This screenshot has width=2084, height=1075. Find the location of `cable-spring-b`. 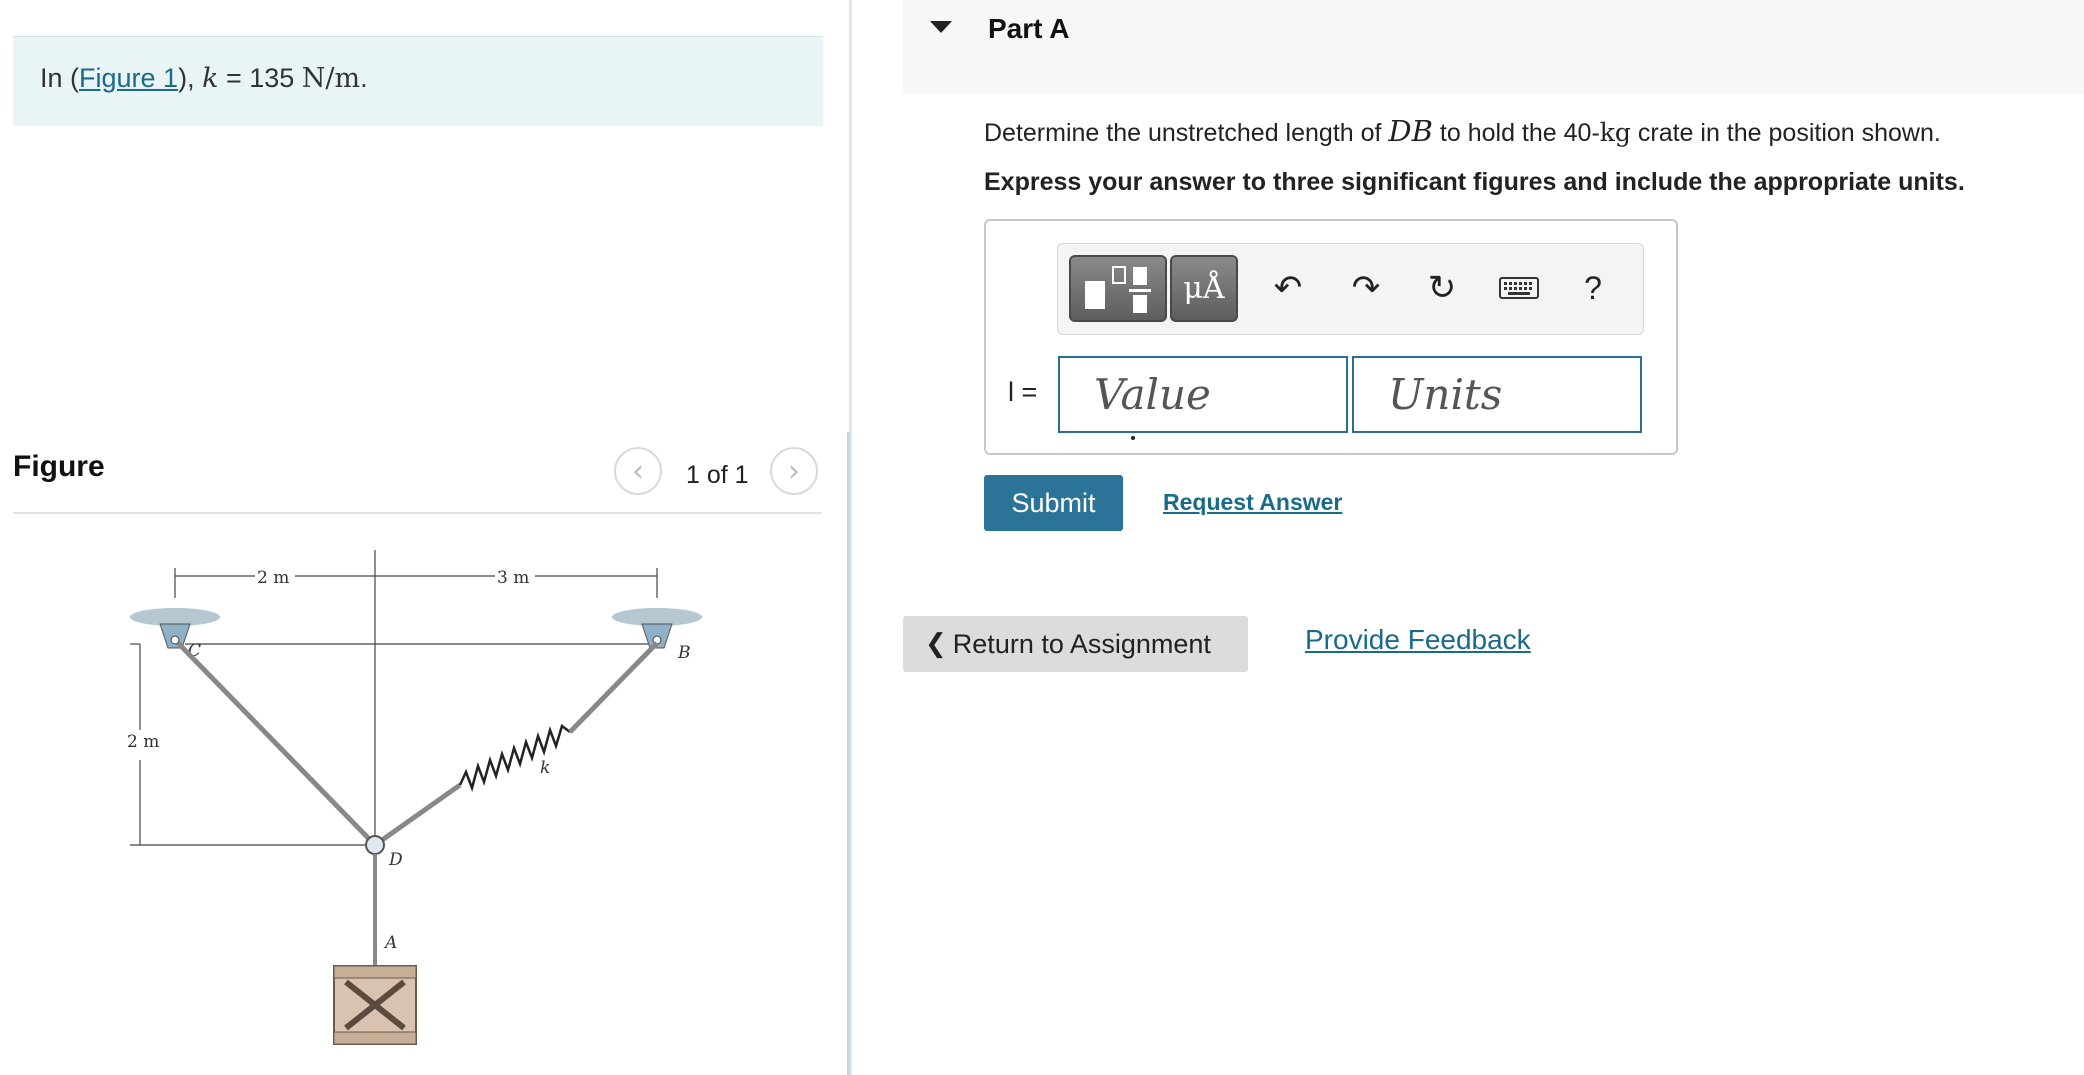

cable-spring-b is located at coordinates (613, 687).